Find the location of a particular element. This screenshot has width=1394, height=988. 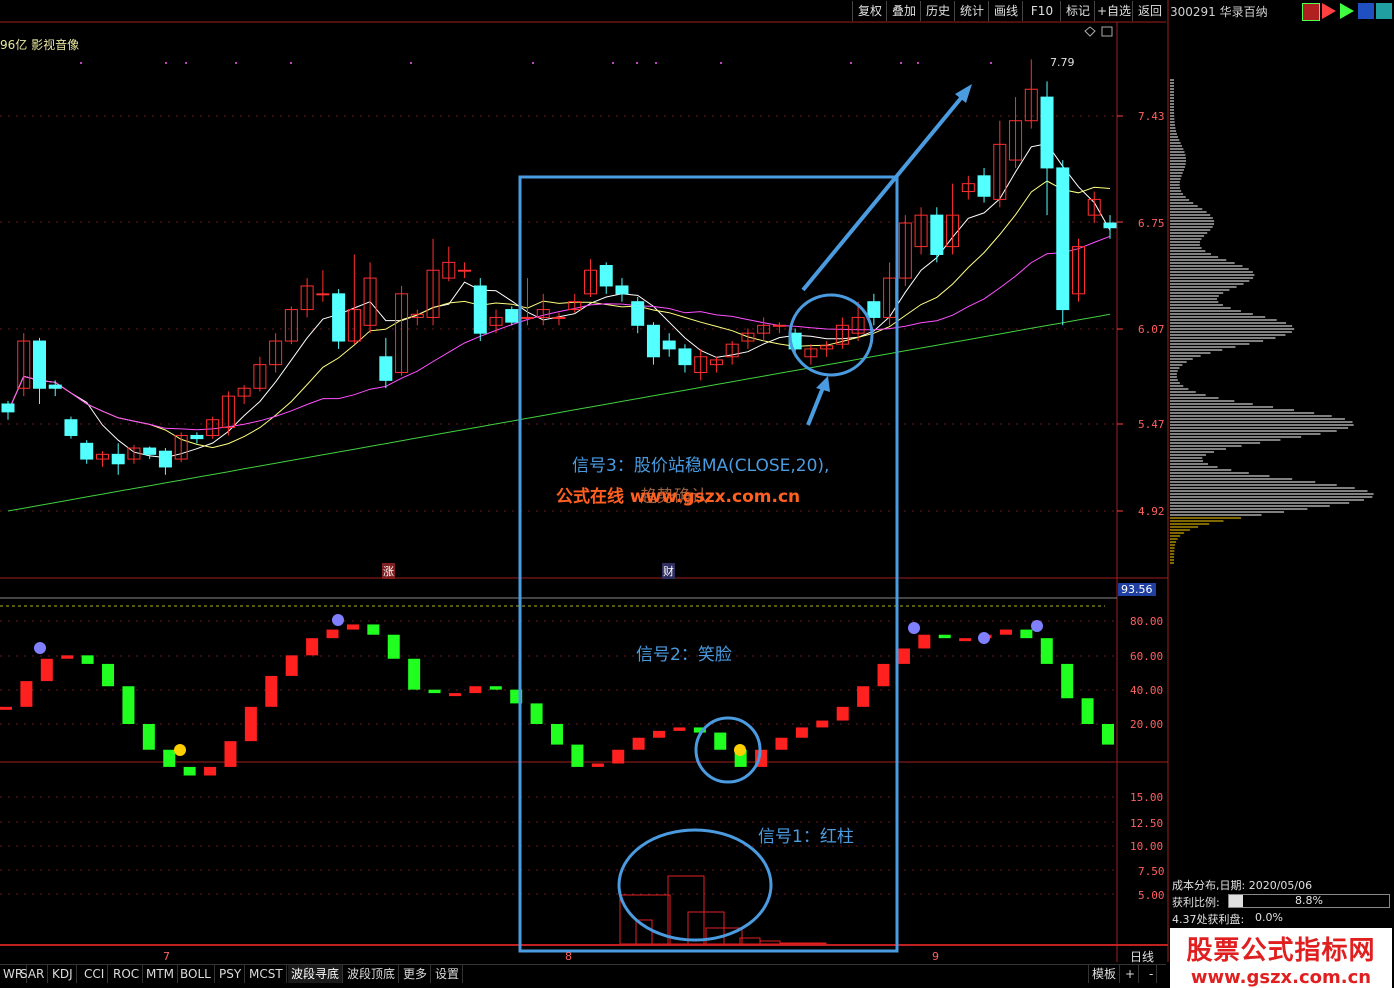

profit-ratio-label: 获利比例: is located at coordinates (1196, 902).